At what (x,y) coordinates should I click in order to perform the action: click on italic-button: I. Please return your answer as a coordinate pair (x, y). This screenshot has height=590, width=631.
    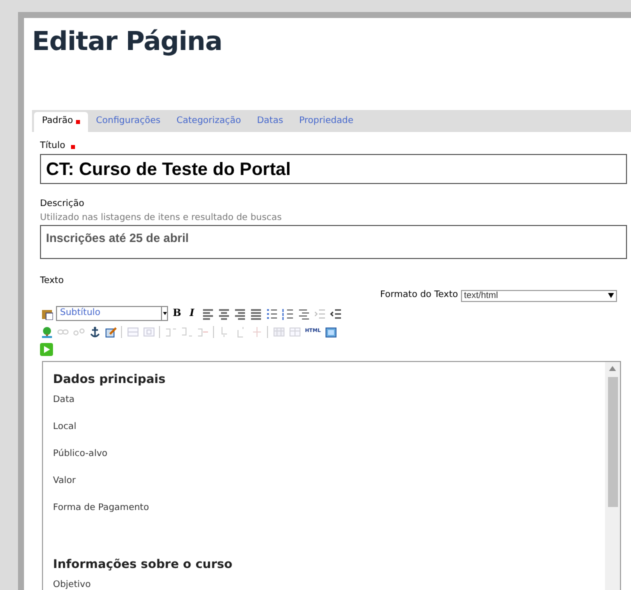
    Looking at the image, I should click on (192, 313).